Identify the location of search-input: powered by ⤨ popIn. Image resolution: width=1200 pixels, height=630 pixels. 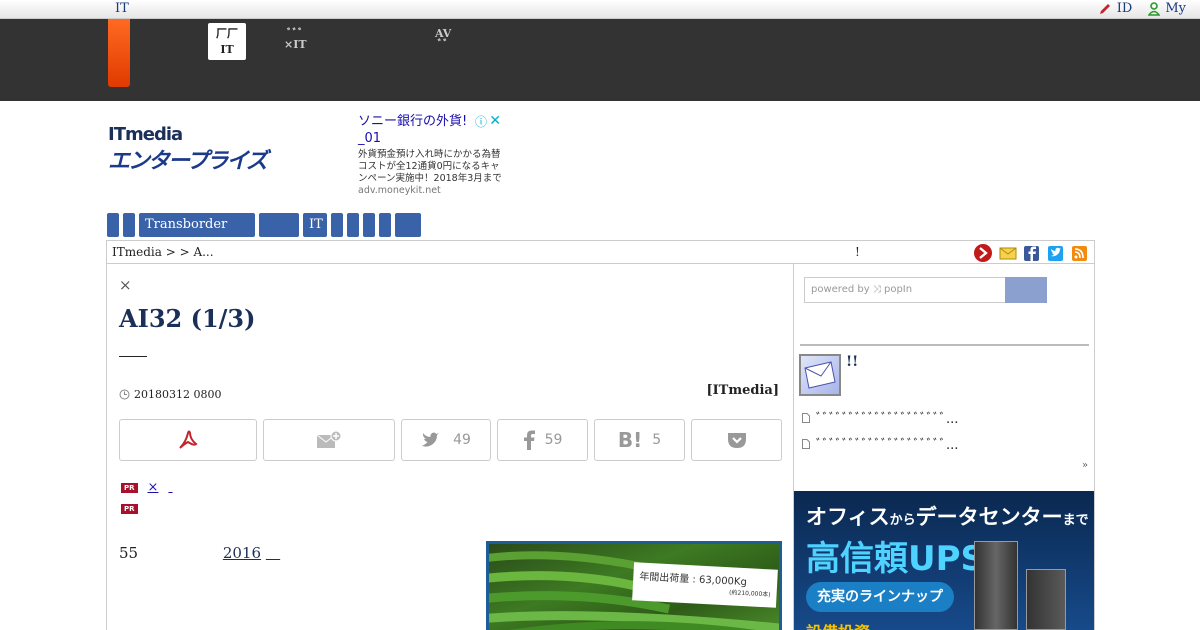
(905, 290).